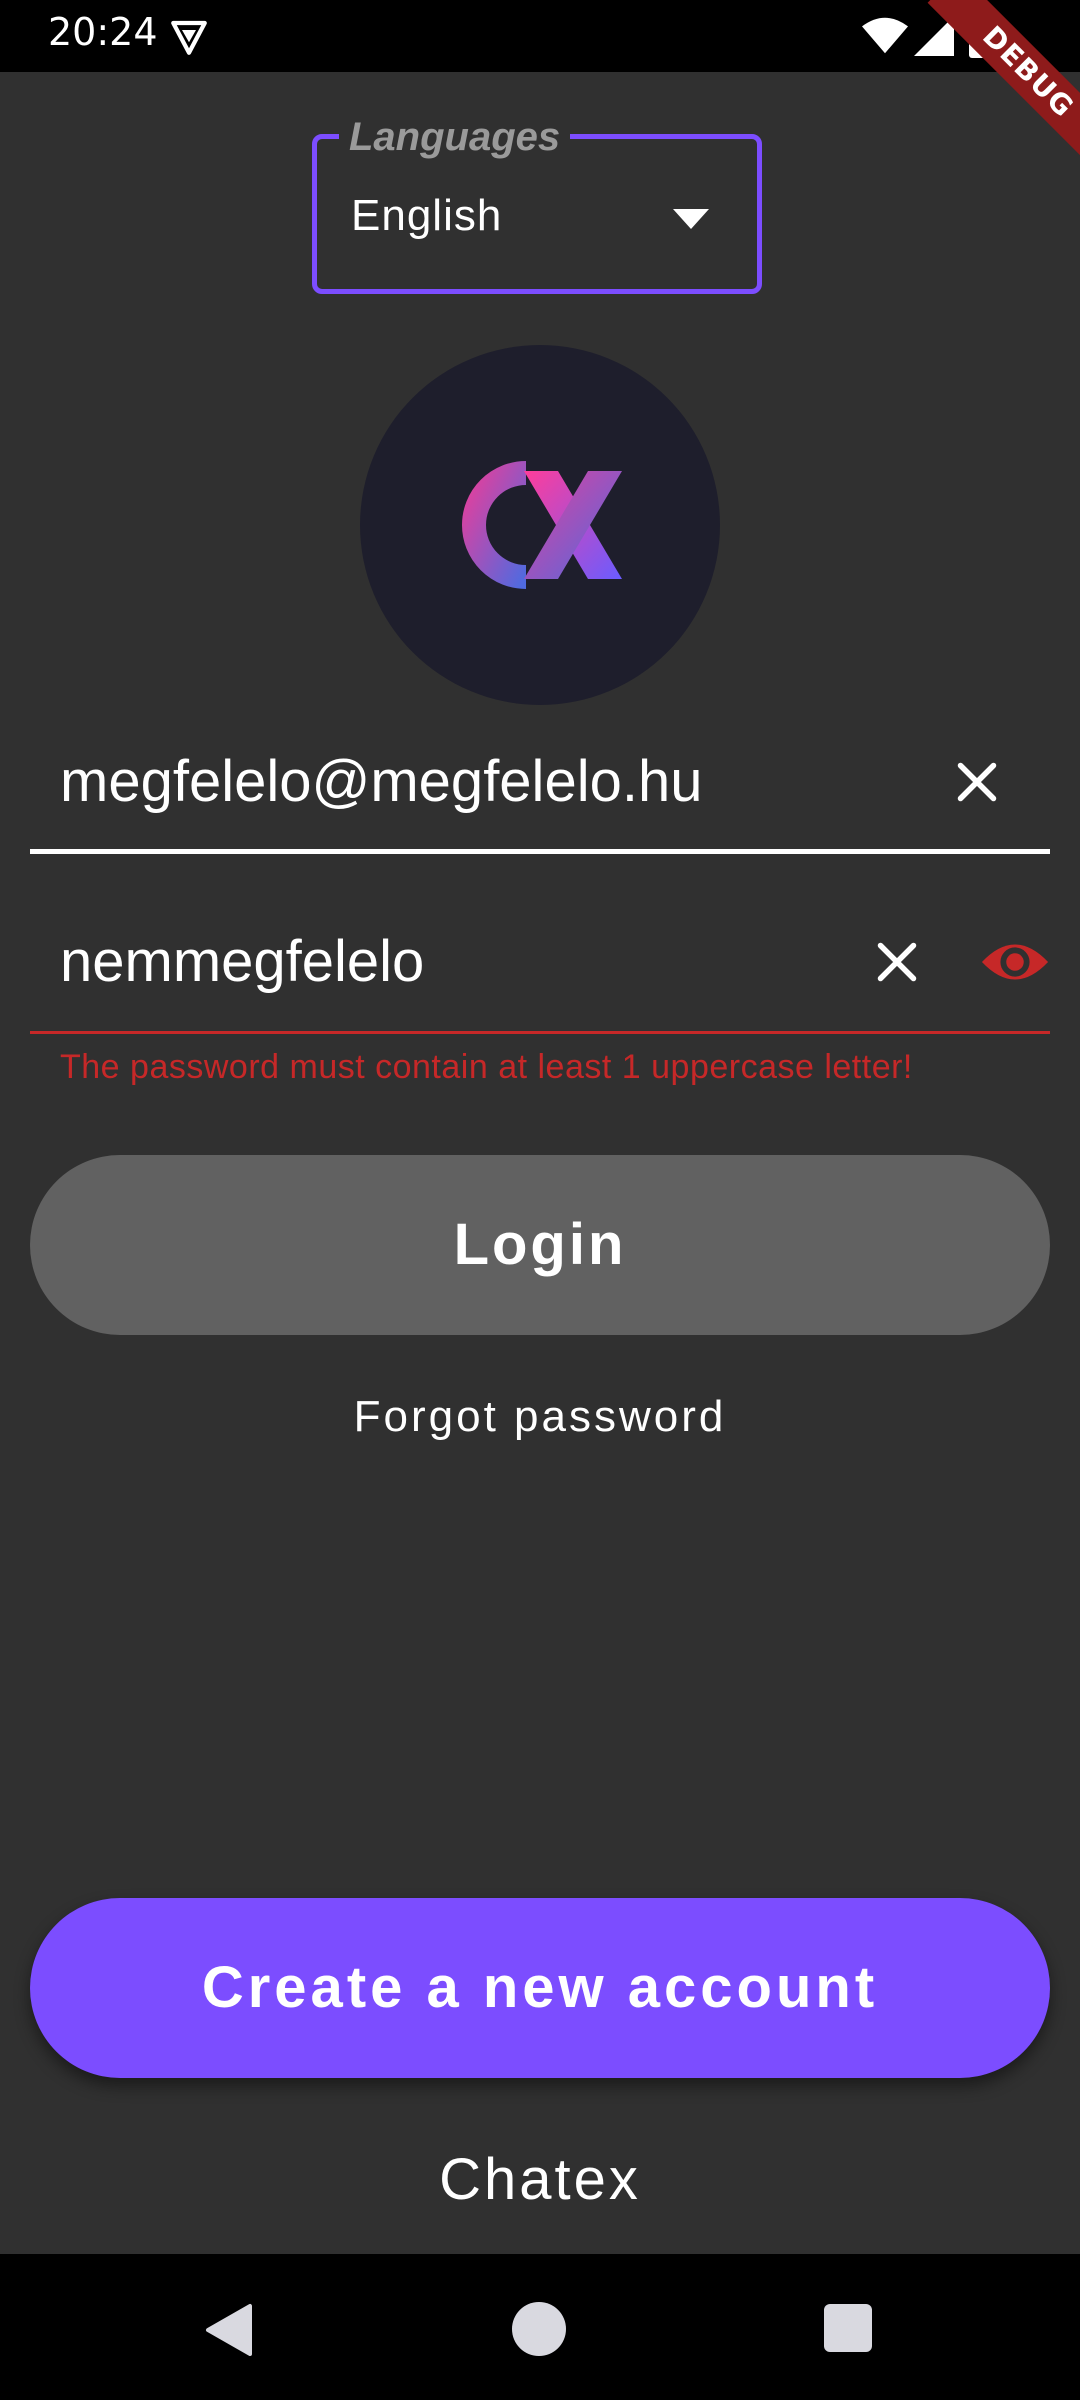 The height and width of the screenshot is (2400, 1080). What do you see at coordinates (427, 215) in the screenshot?
I see `language-selected-value: English` at bounding box center [427, 215].